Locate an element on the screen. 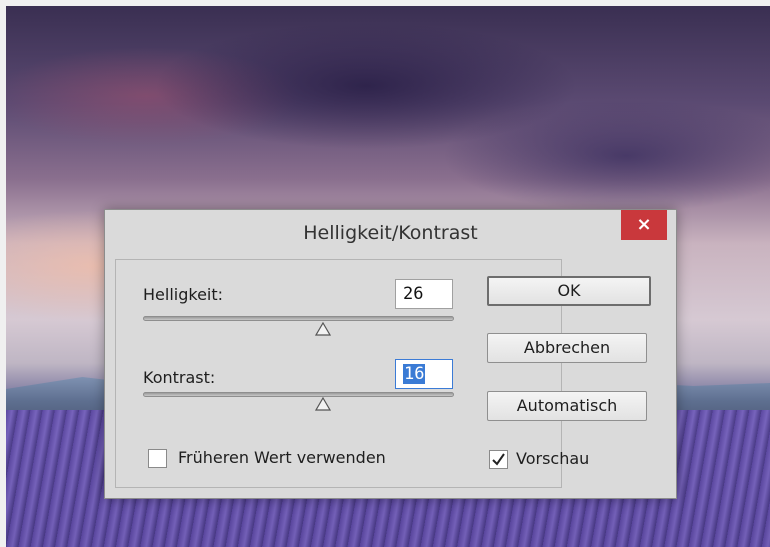  contrast-input: 16 is located at coordinates (424, 374).